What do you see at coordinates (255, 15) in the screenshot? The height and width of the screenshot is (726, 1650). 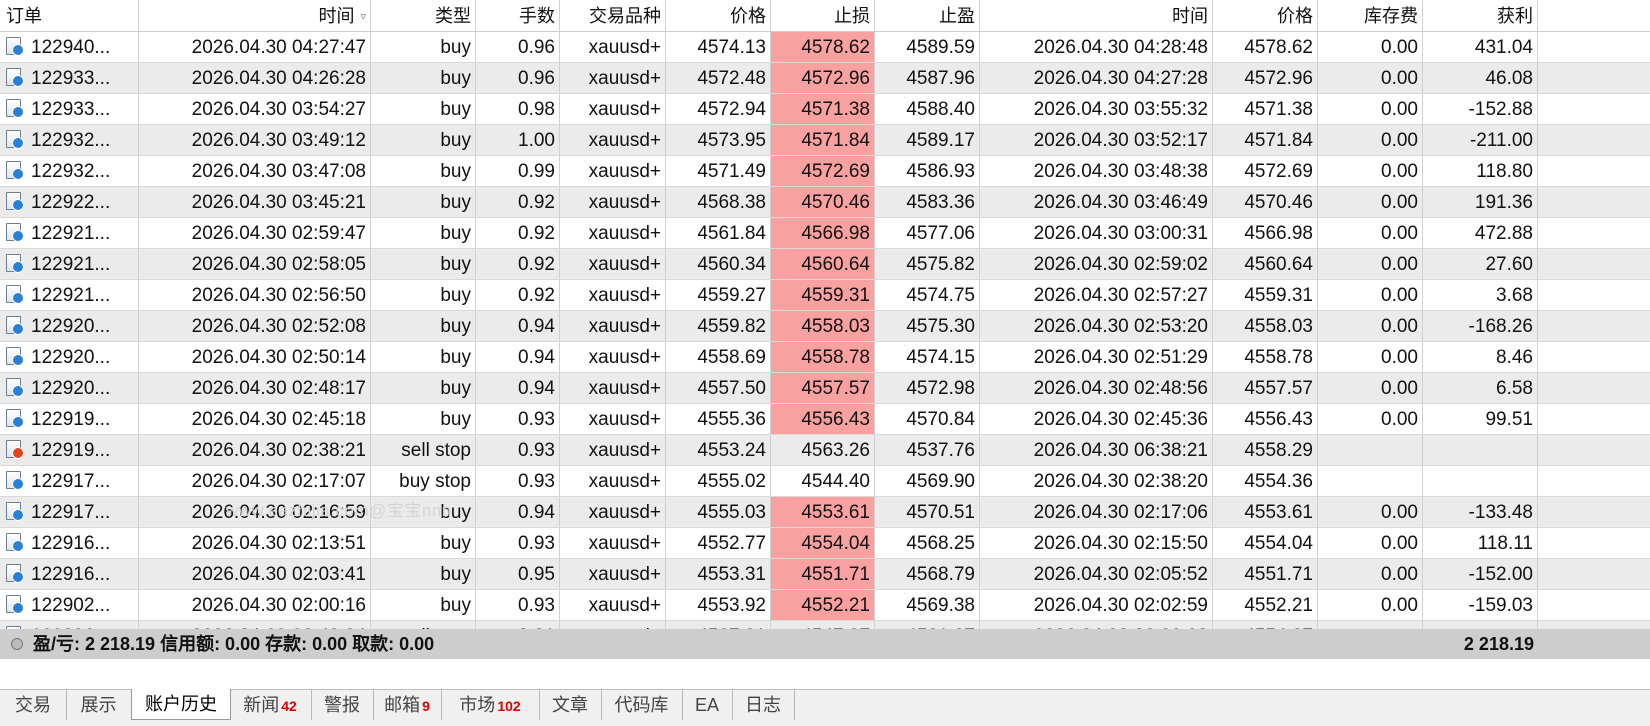 I see `col-header-time: 时间 ▿` at bounding box center [255, 15].